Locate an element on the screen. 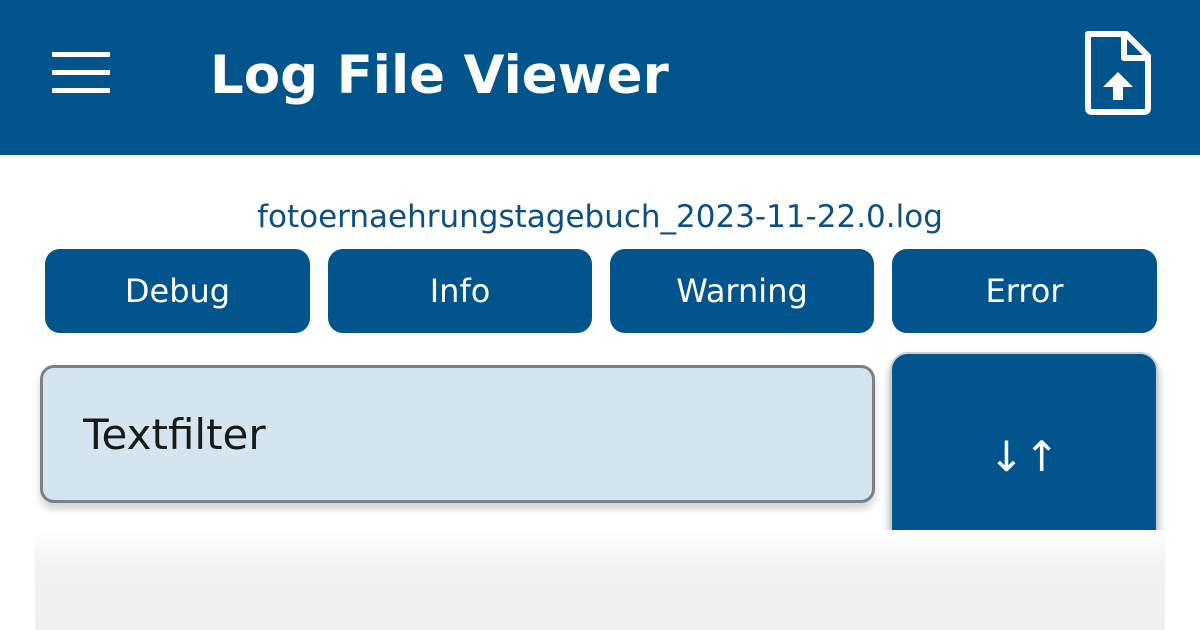  debug-filter-button: Debug is located at coordinates (177, 291).